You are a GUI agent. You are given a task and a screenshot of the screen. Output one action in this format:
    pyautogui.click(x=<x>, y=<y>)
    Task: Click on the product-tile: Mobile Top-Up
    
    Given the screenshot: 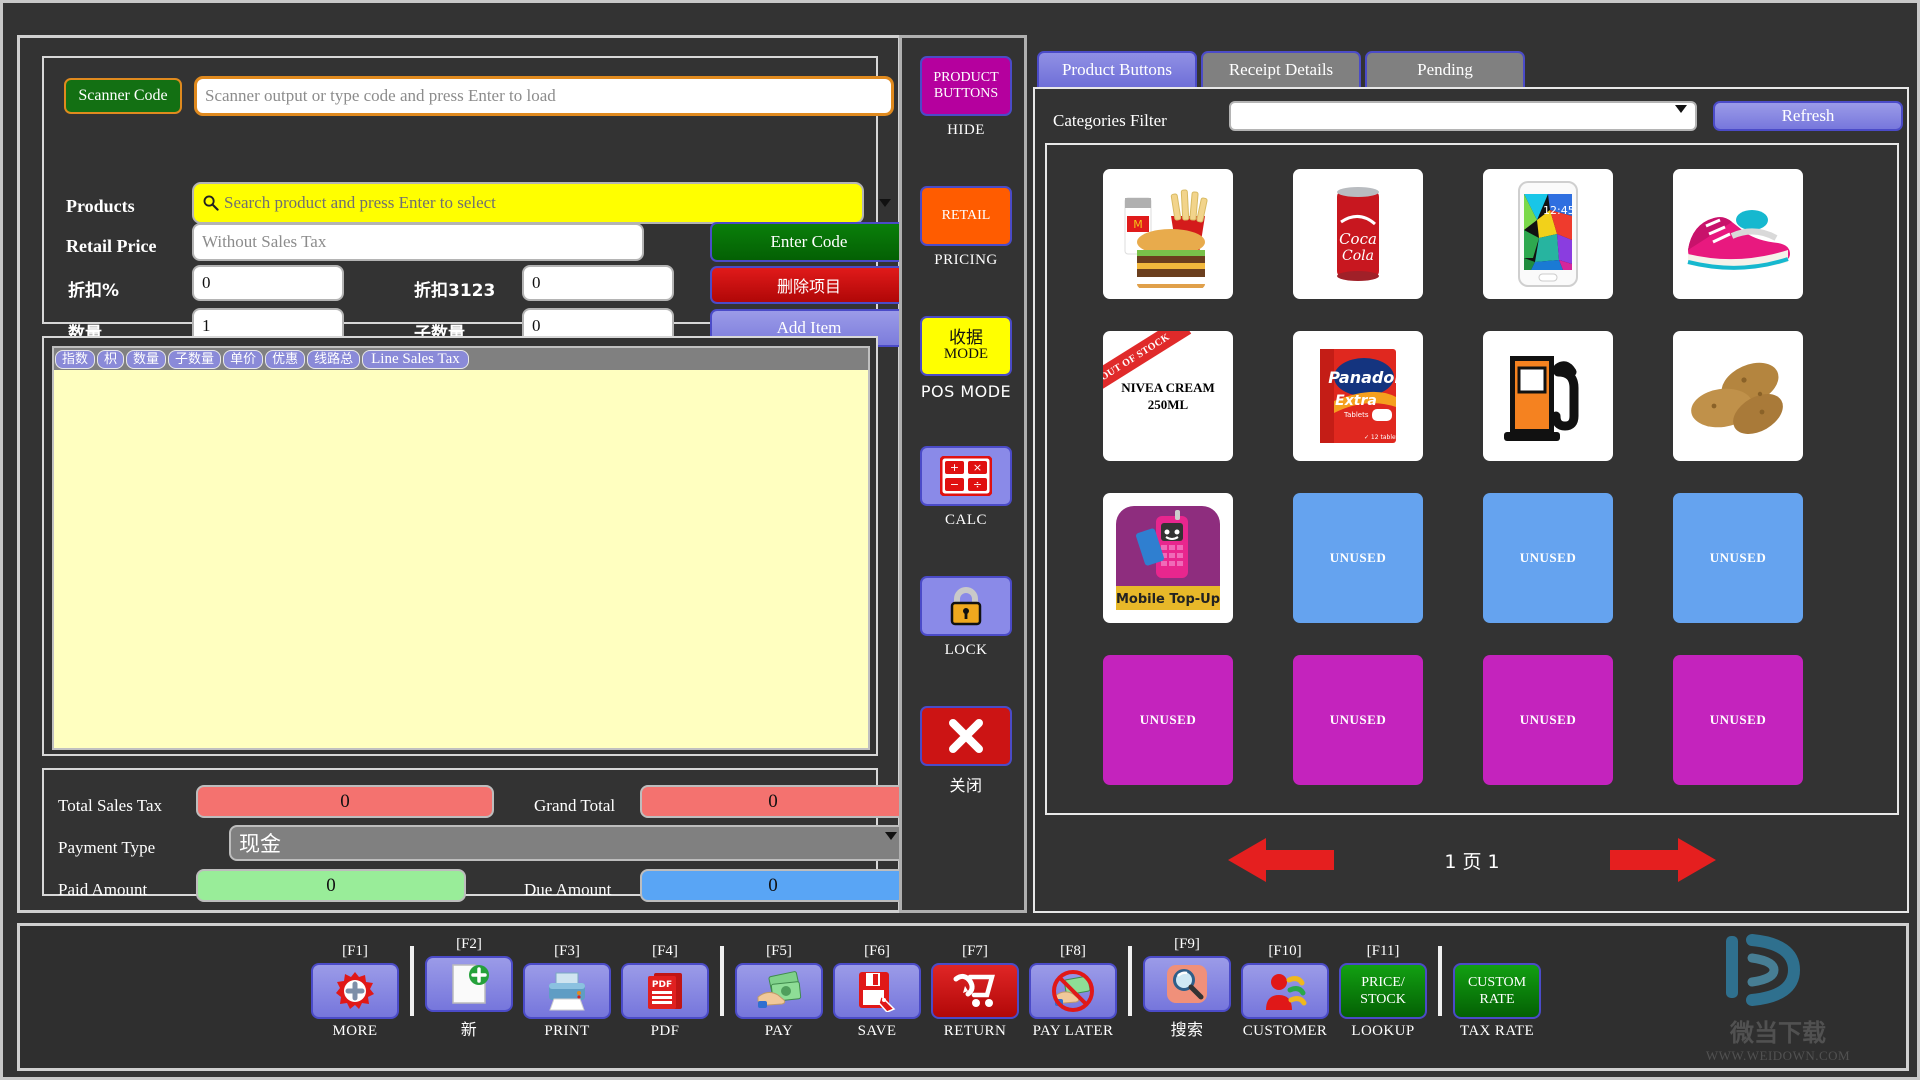 What is the action you would take?
    pyautogui.click(x=1168, y=558)
    